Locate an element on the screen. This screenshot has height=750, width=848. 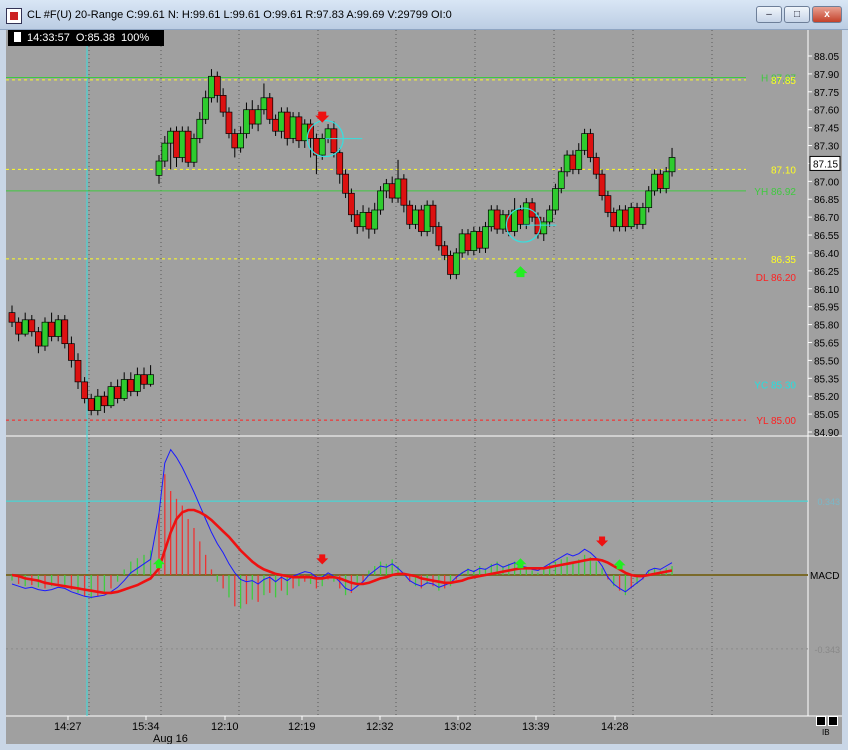
price-tick-label: 86.40 is located at coordinates (826, 254).